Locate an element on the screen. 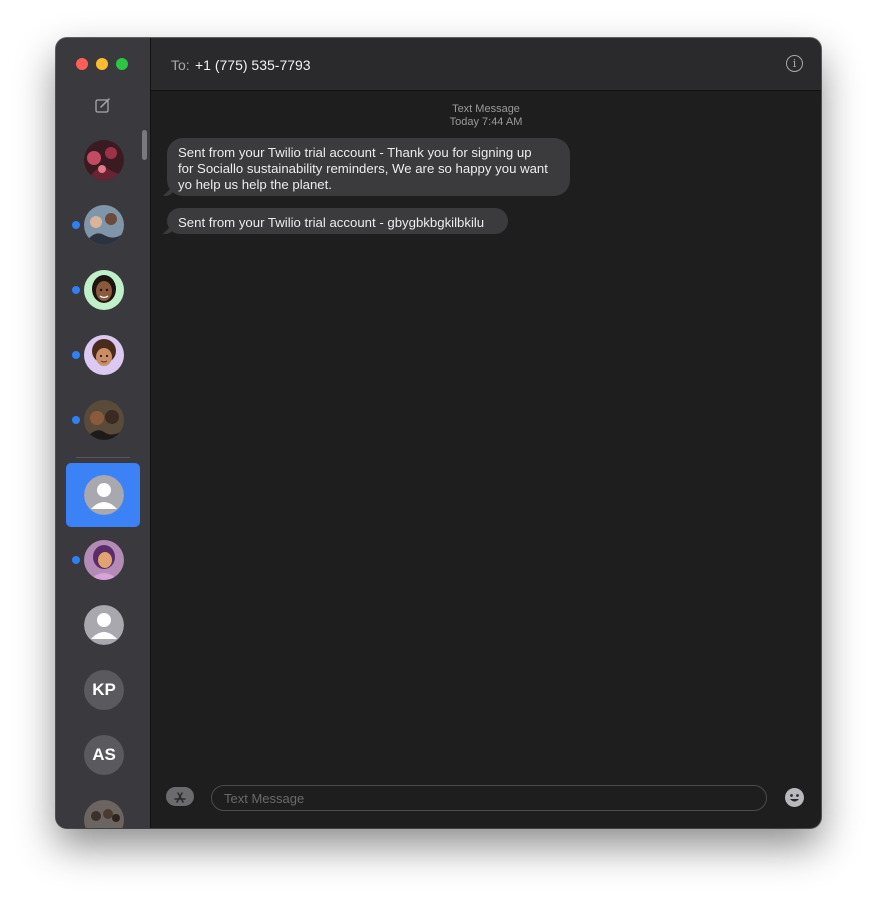 This screenshot has height=902, width=877. sidebar-scrollbar is located at coordinates (144, 145).